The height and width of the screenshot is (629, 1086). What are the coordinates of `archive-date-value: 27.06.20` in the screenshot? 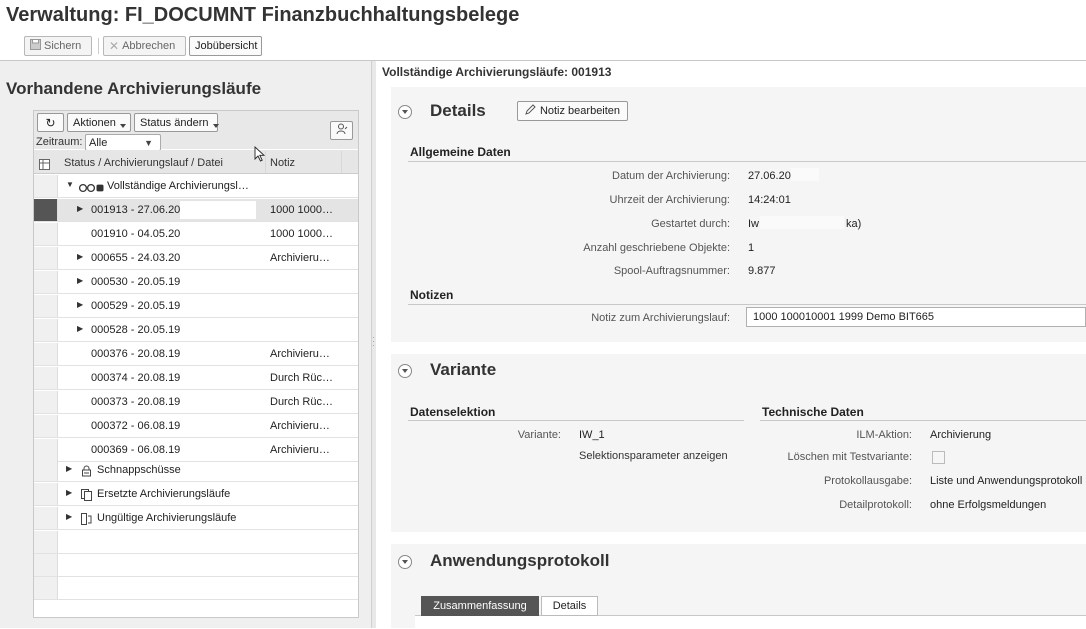 It's located at (769, 176).